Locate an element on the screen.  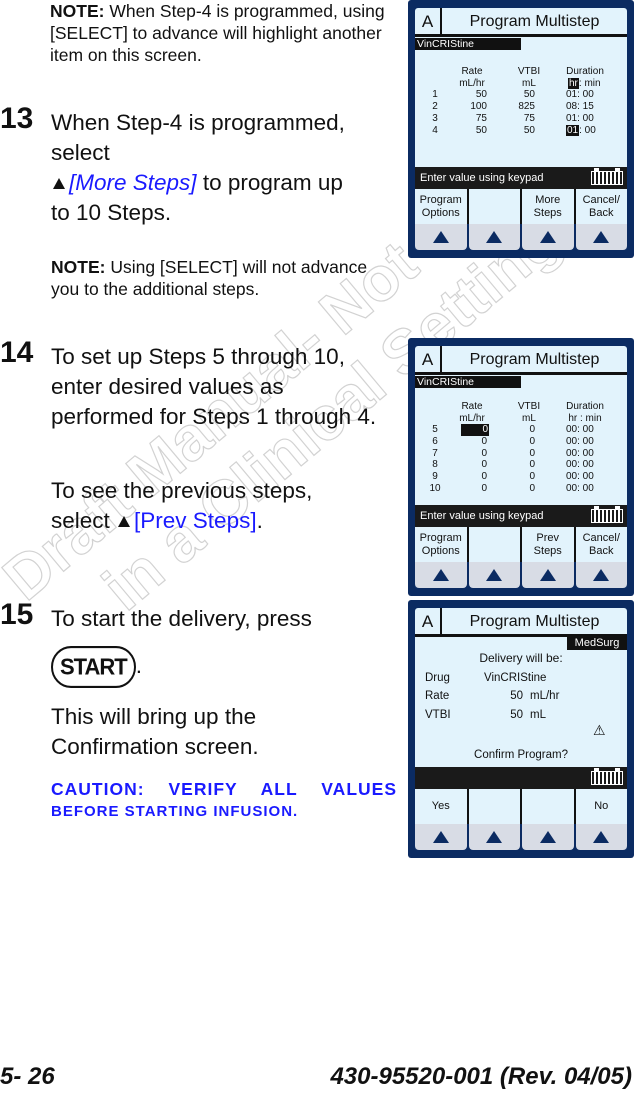
softkey-label: Cancel/ Back is located at coordinates (602, 206).